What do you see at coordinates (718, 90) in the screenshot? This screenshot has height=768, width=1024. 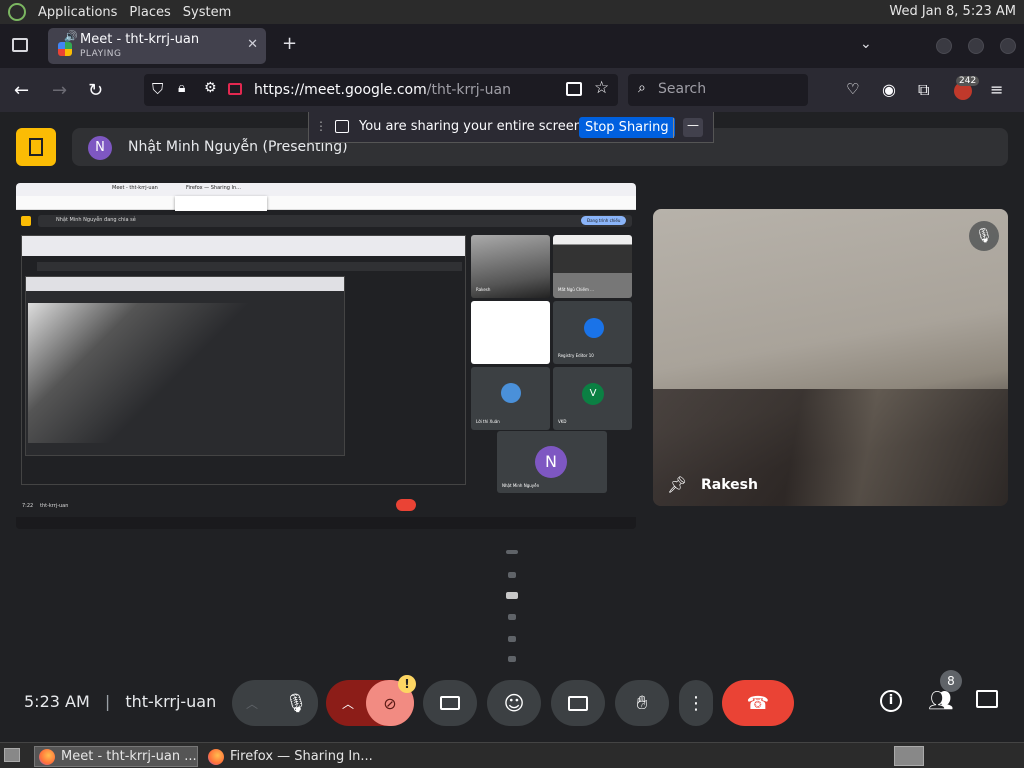 I see `search-input: ⌕ Search` at bounding box center [718, 90].